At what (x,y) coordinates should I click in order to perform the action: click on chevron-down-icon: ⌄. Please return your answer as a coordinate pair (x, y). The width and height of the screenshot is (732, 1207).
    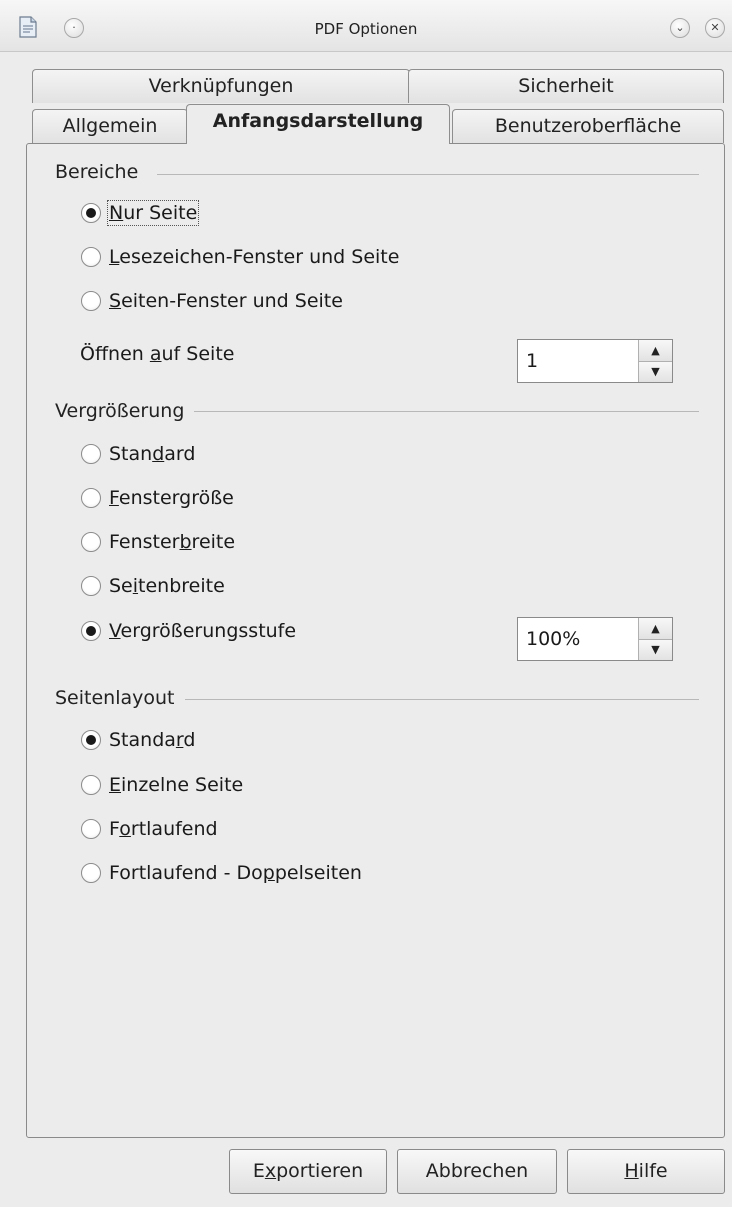
    Looking at the image, I should click on (680, 28).